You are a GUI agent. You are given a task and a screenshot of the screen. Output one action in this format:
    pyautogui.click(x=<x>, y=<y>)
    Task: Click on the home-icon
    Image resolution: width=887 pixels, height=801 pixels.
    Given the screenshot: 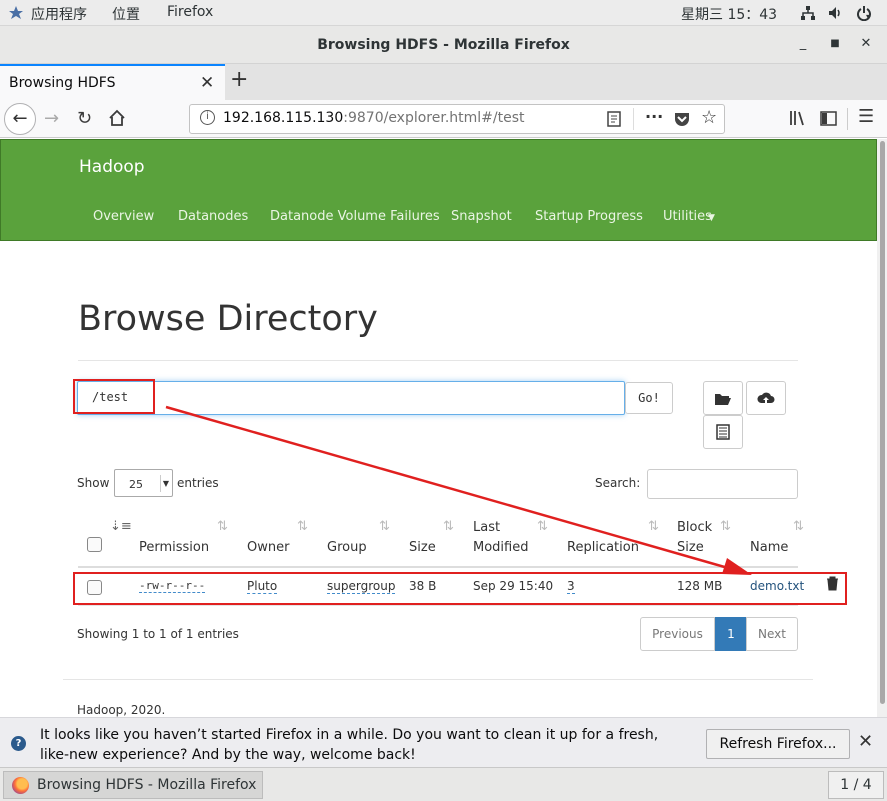 What is the action you would take?
    pyautogui.click(x=117, y=120)
    